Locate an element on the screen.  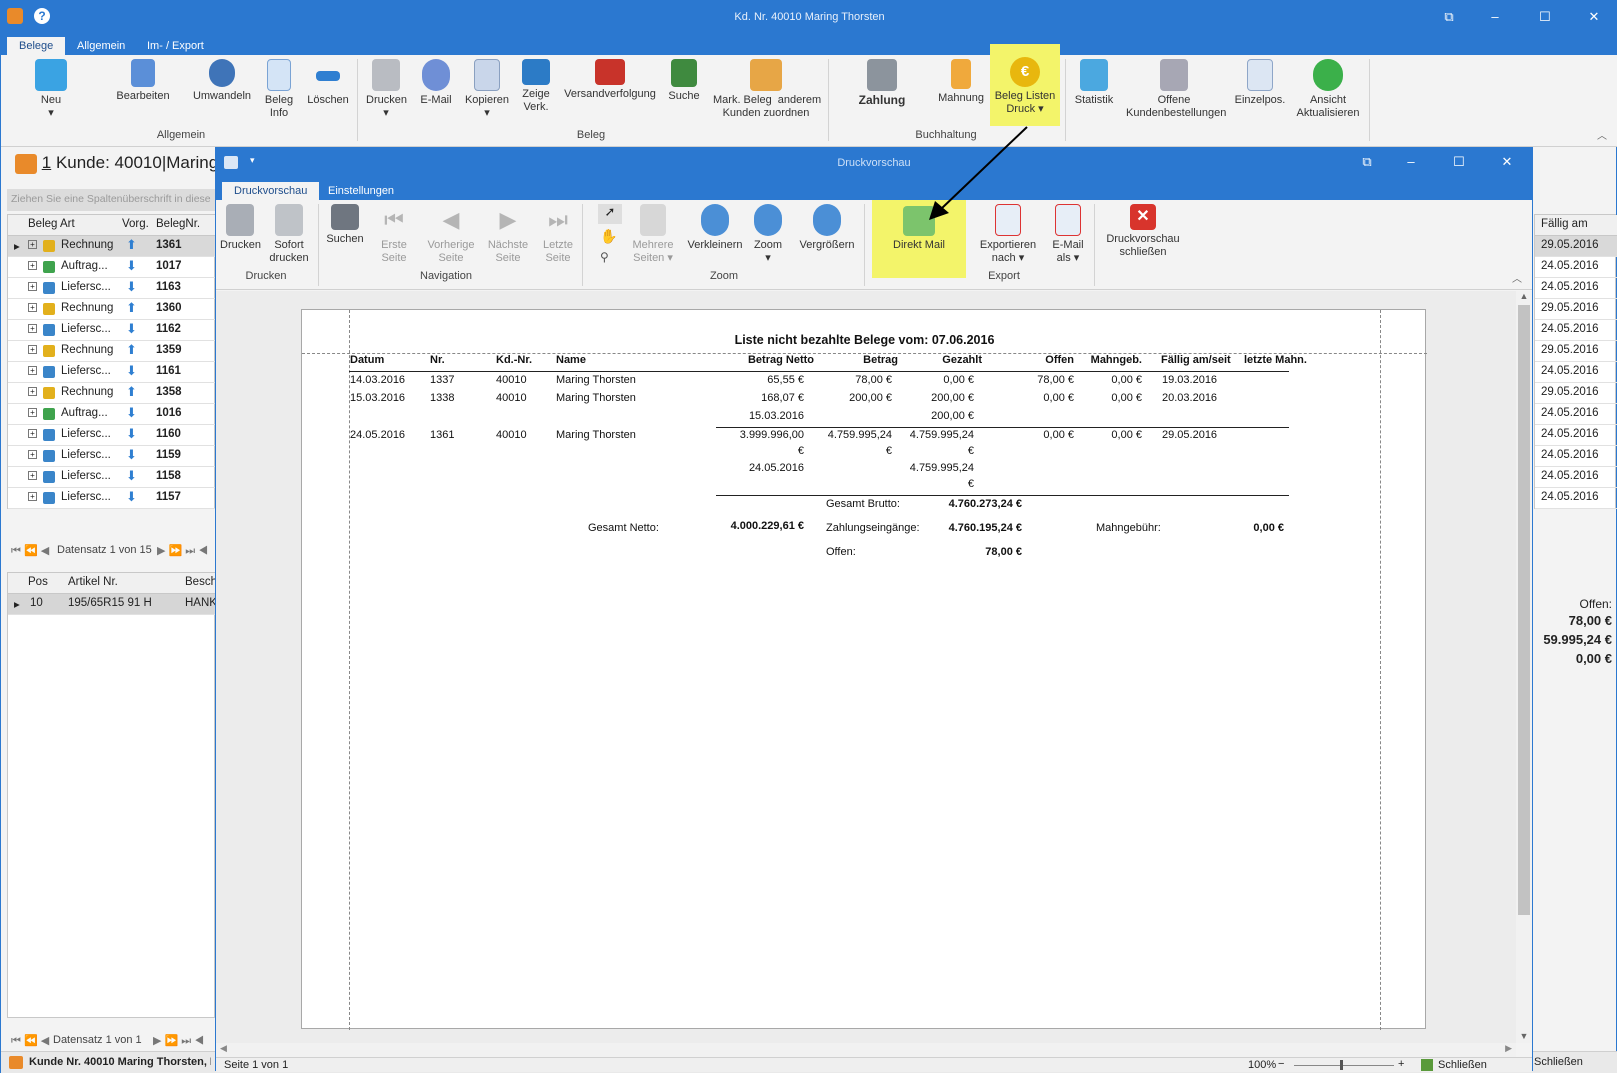
next-page-button: ▶ Nächste Seite is located at coordinates (508, 234).